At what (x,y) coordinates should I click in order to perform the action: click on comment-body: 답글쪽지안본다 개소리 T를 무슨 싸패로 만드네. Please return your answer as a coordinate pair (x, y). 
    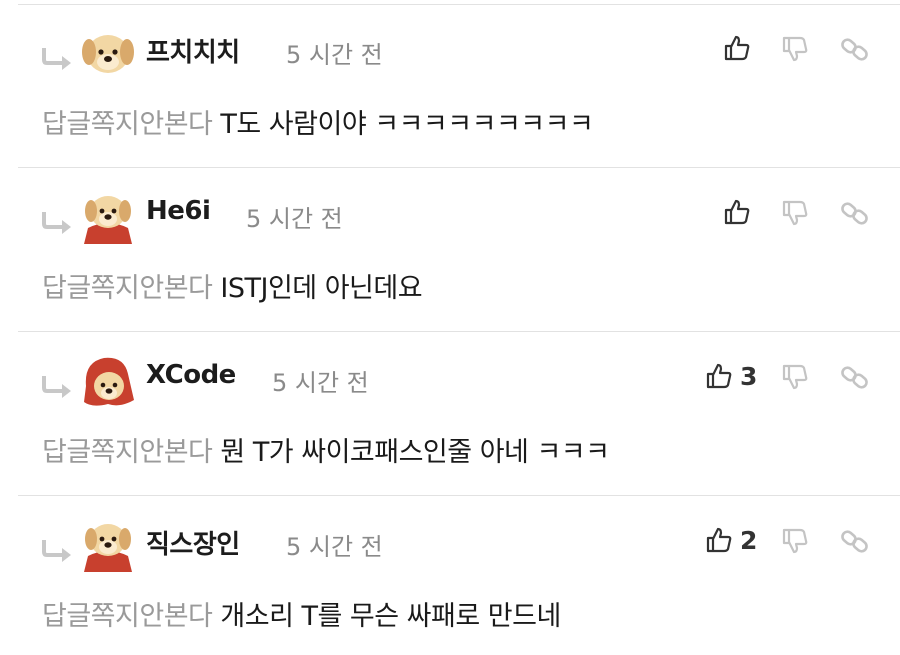
    Looking at the image, I should click on (301, 613).